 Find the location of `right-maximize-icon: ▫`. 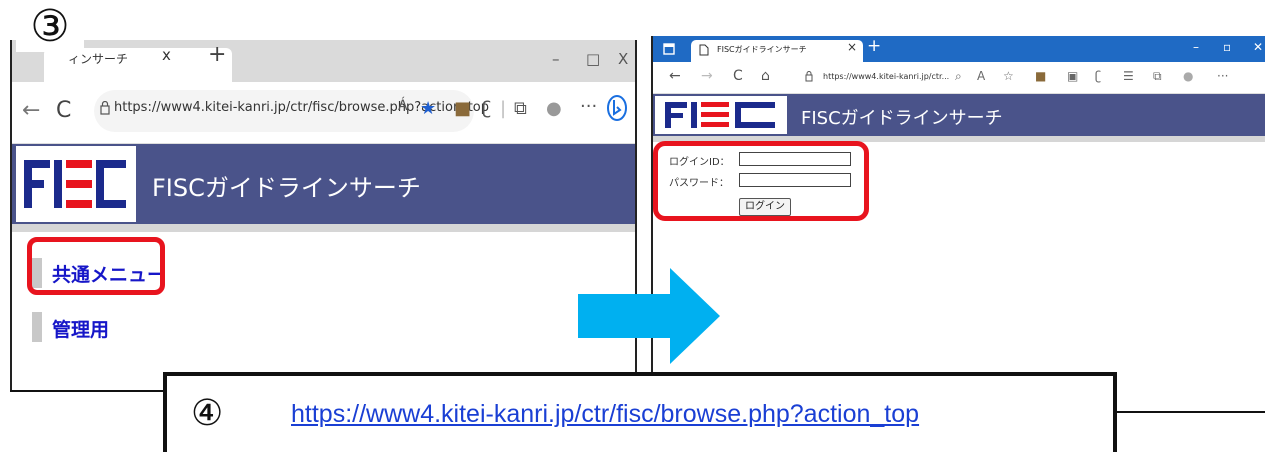

right-maximize-icon: ▫ is located at coordinates (1227, 47).